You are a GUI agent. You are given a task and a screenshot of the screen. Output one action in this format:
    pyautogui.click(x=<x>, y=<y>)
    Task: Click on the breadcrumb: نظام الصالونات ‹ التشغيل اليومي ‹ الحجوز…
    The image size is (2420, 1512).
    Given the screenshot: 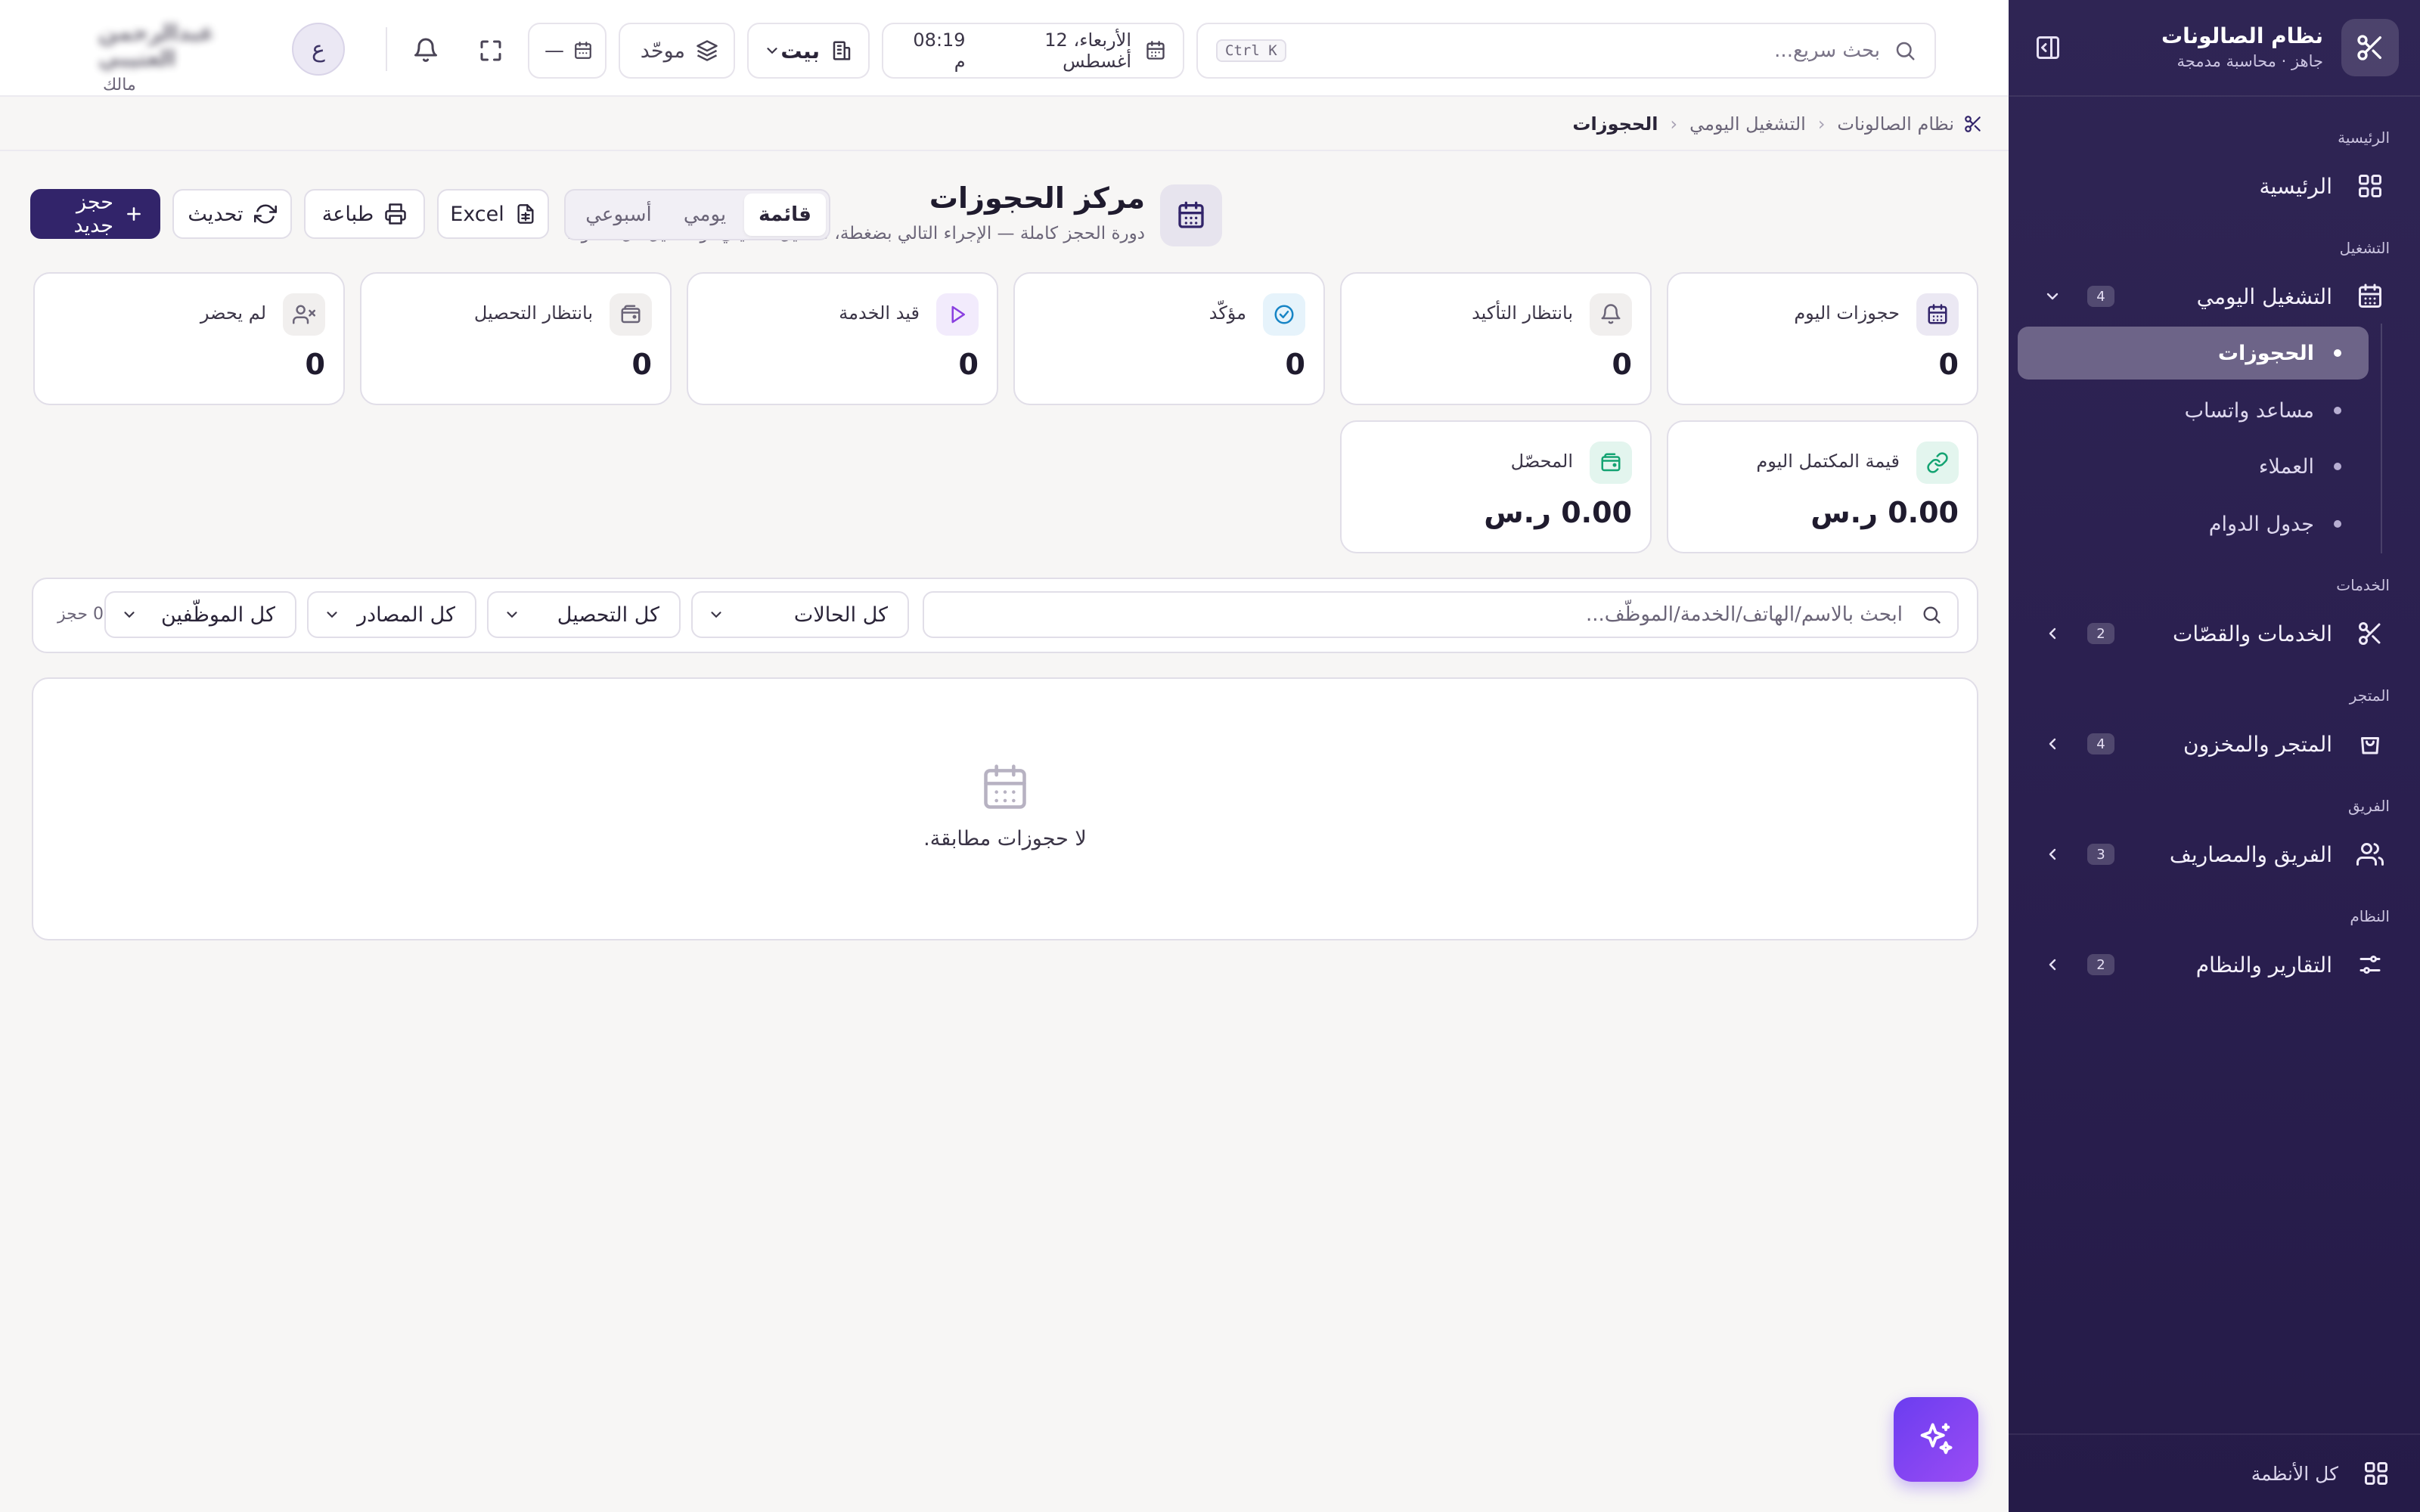 What is the action you would take?
    pyautogui.click(x=1004, y=125)
    